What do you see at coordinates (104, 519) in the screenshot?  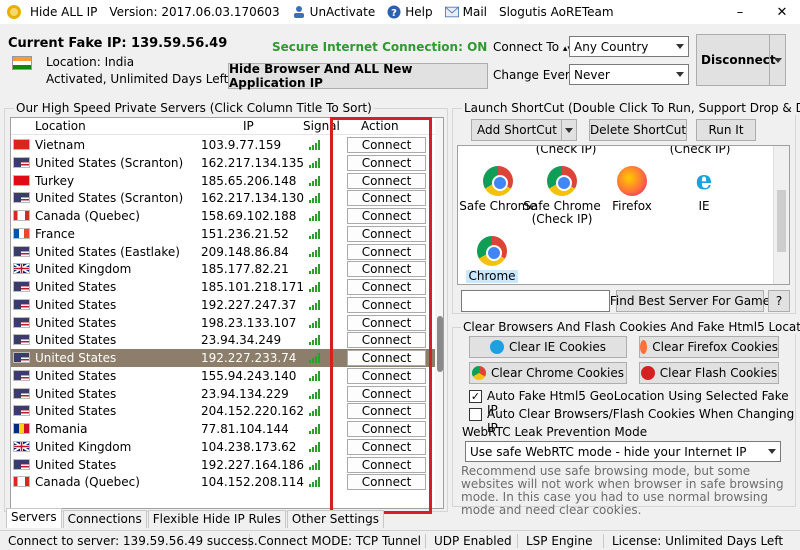 I see `tab-connections: Connections` at bounding box center [104, 519].